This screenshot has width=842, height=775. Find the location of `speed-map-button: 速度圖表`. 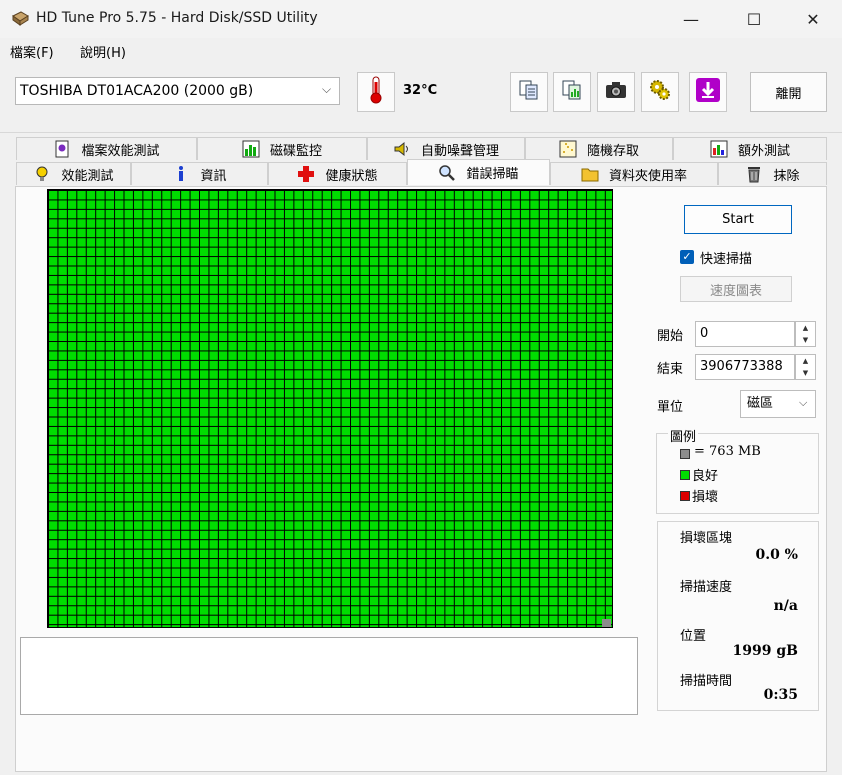

speed-map-button: 速度圖表 is located at coordinates (736, 289).